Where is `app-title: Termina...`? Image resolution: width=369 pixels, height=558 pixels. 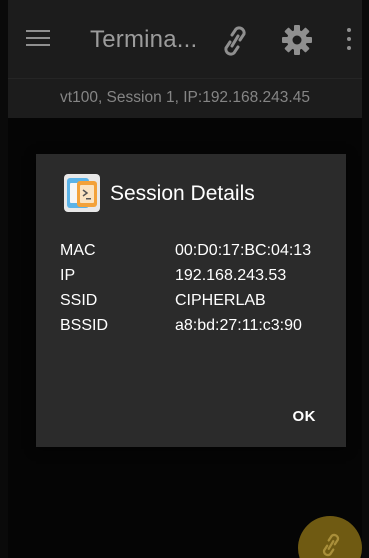
app-title: Termina... is located at coordinates (144, 39).